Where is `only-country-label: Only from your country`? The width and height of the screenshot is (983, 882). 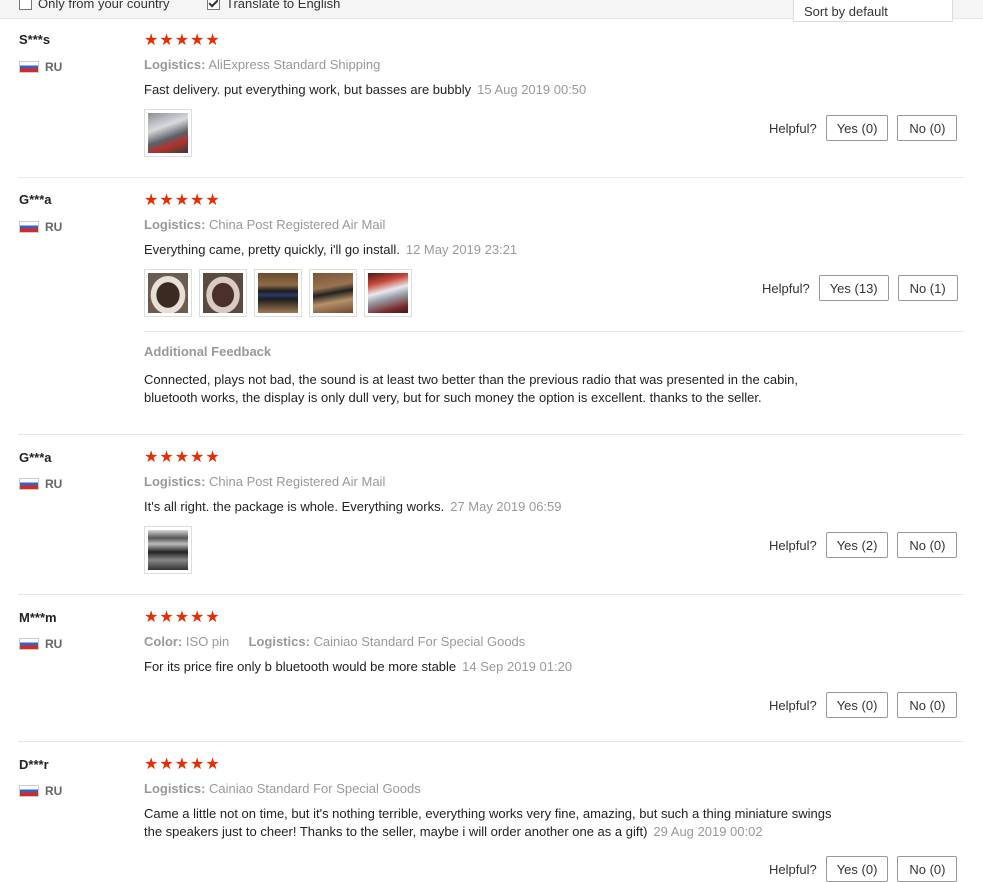
only-country-label: Only from your country is located at coordinates (104, 5).